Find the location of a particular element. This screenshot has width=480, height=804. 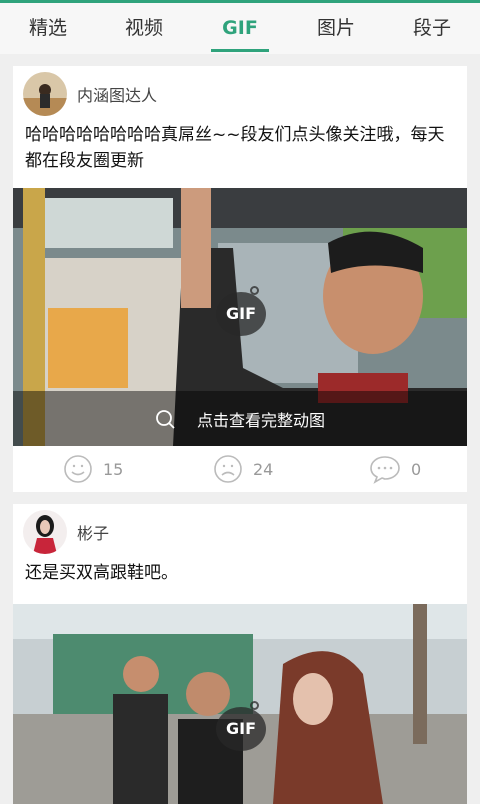

sad-icon is located at coordinates (228, 469).